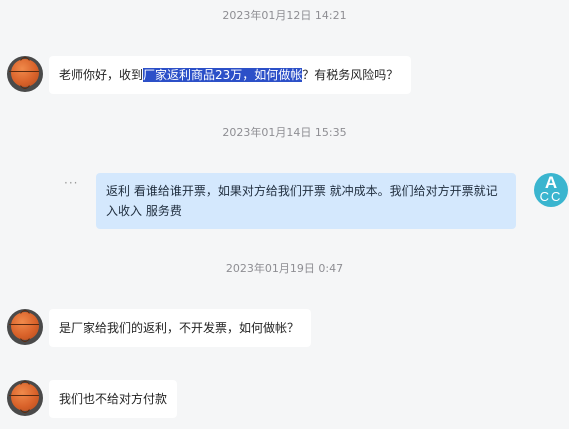  I want to click on message-timestamp: 2023年01月14日 15:35, so click(284, 132).